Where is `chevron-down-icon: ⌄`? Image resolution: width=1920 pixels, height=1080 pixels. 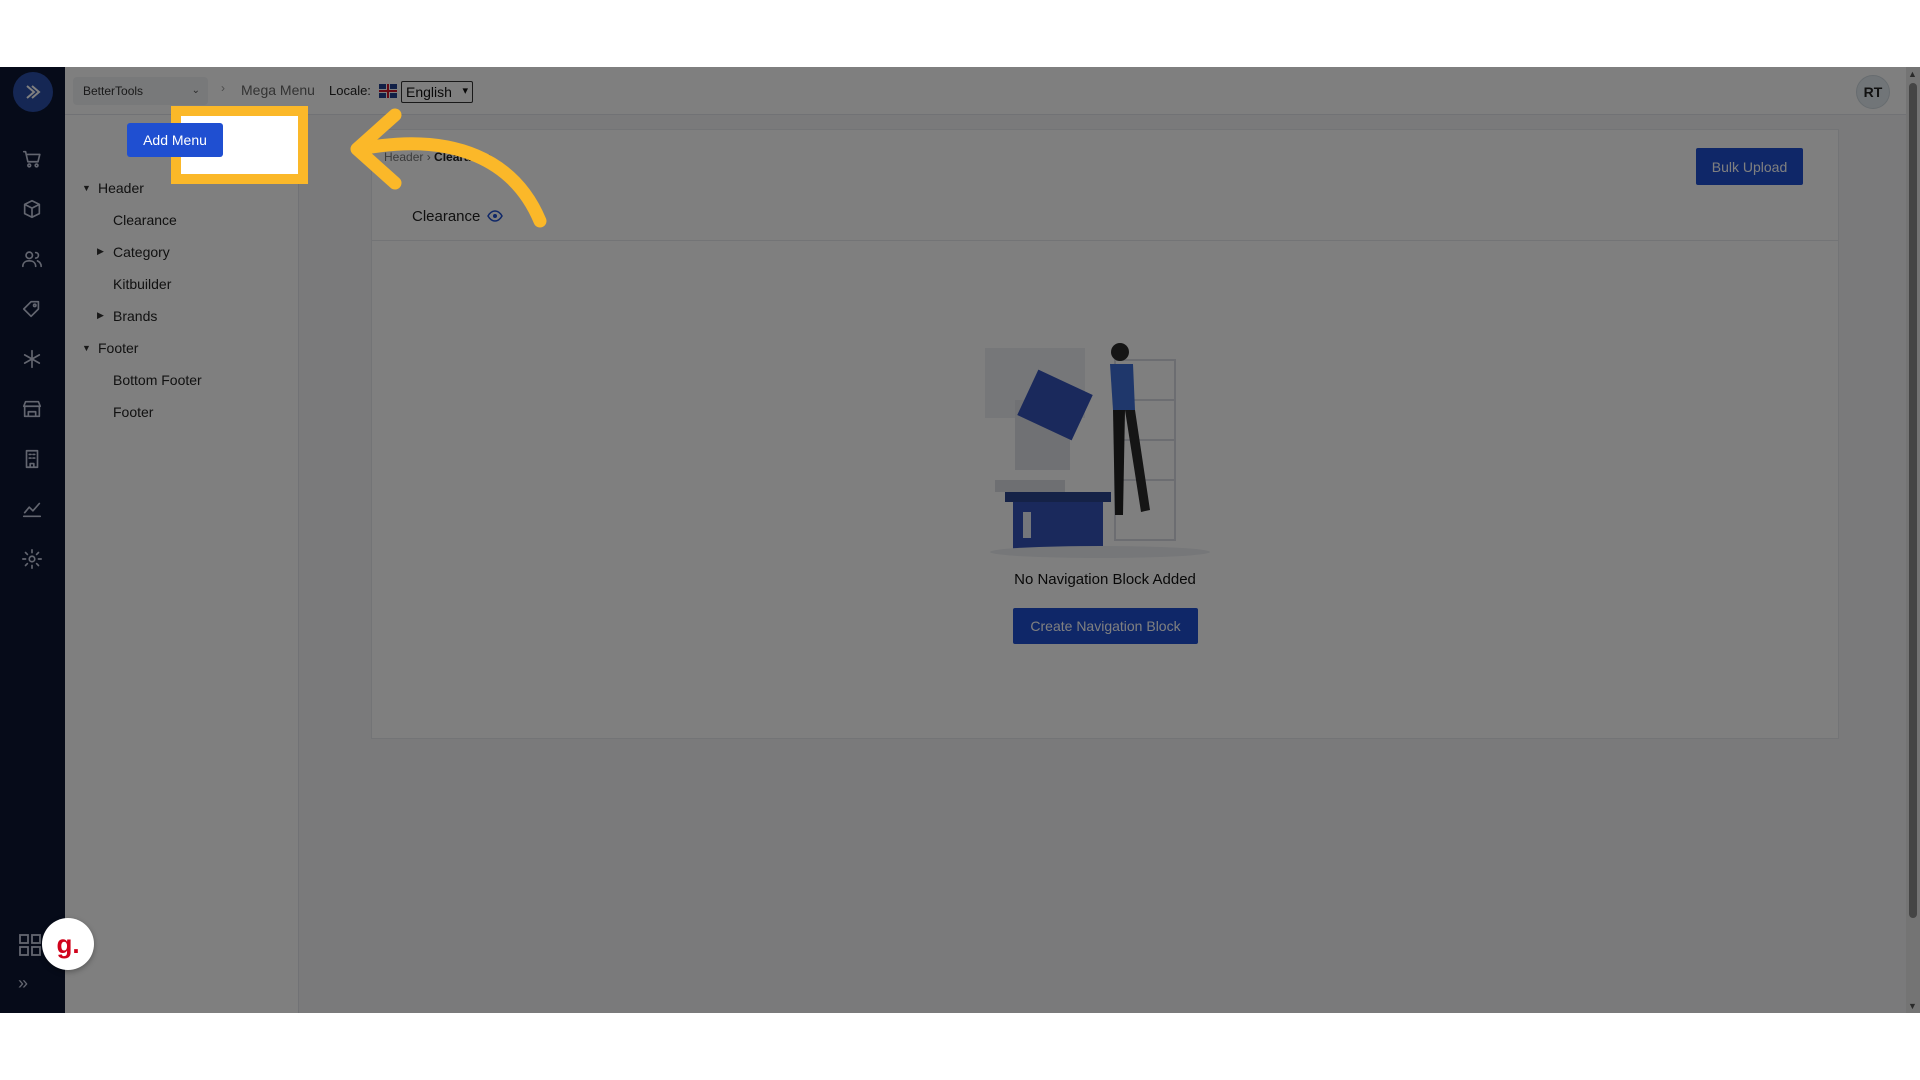
chevron-down-icon: ⌄ is located at coordinates (195, 90).